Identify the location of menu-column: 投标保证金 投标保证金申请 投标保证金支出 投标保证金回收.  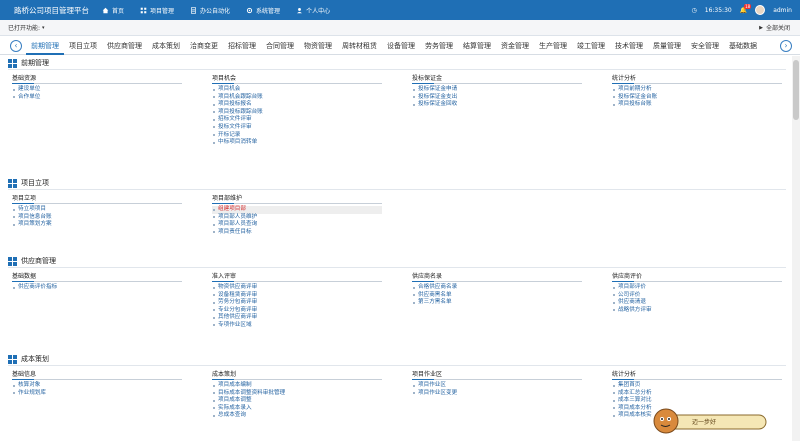
(497, 91).